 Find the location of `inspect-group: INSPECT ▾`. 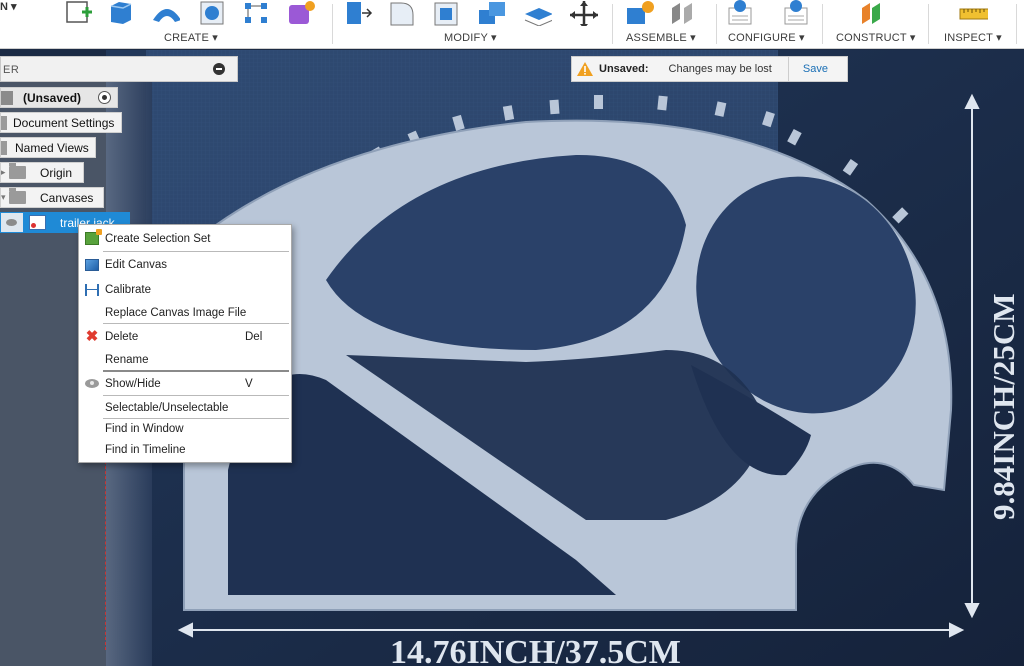

inspect-group: INSPECT ▾ is located at coordinates (974, 24).